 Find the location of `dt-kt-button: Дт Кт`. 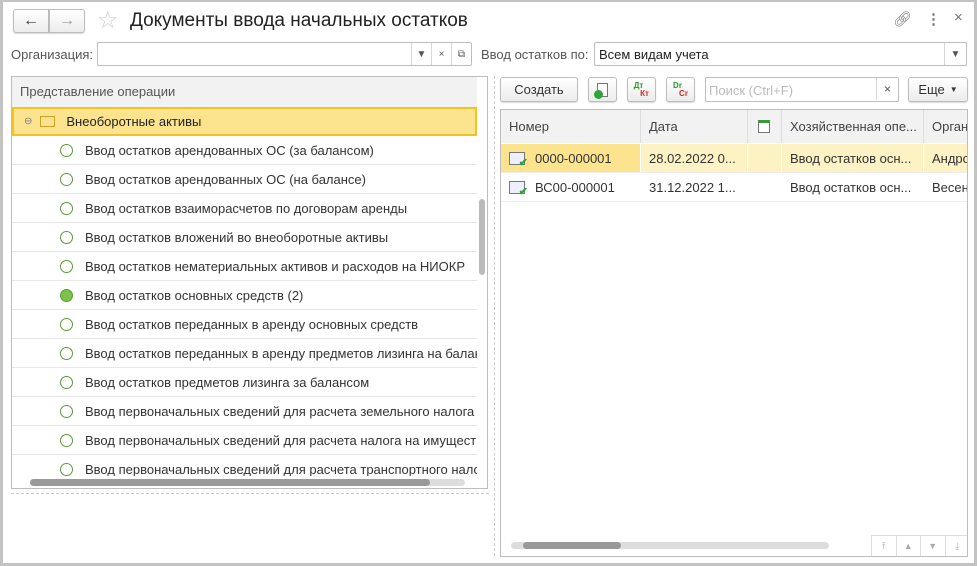

dt-kt-button: Дт Кт is located at coordinates (641, 89).